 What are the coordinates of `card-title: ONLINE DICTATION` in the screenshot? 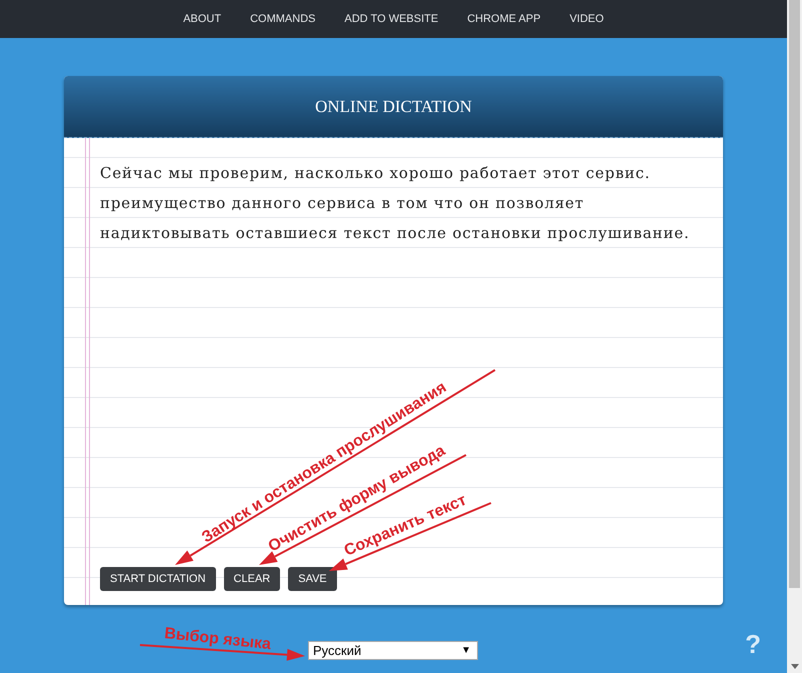 It's located at (393, 106).